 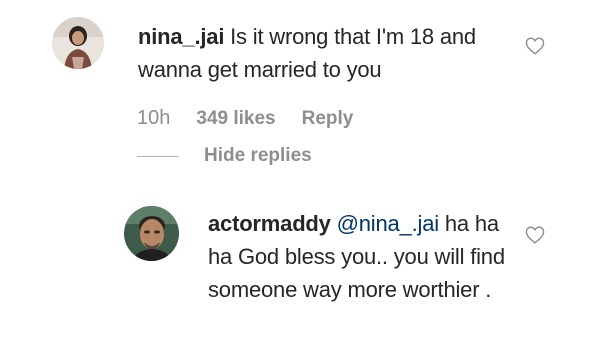 I want to click on avatar-nina-jai, so click(x=78, y=43).